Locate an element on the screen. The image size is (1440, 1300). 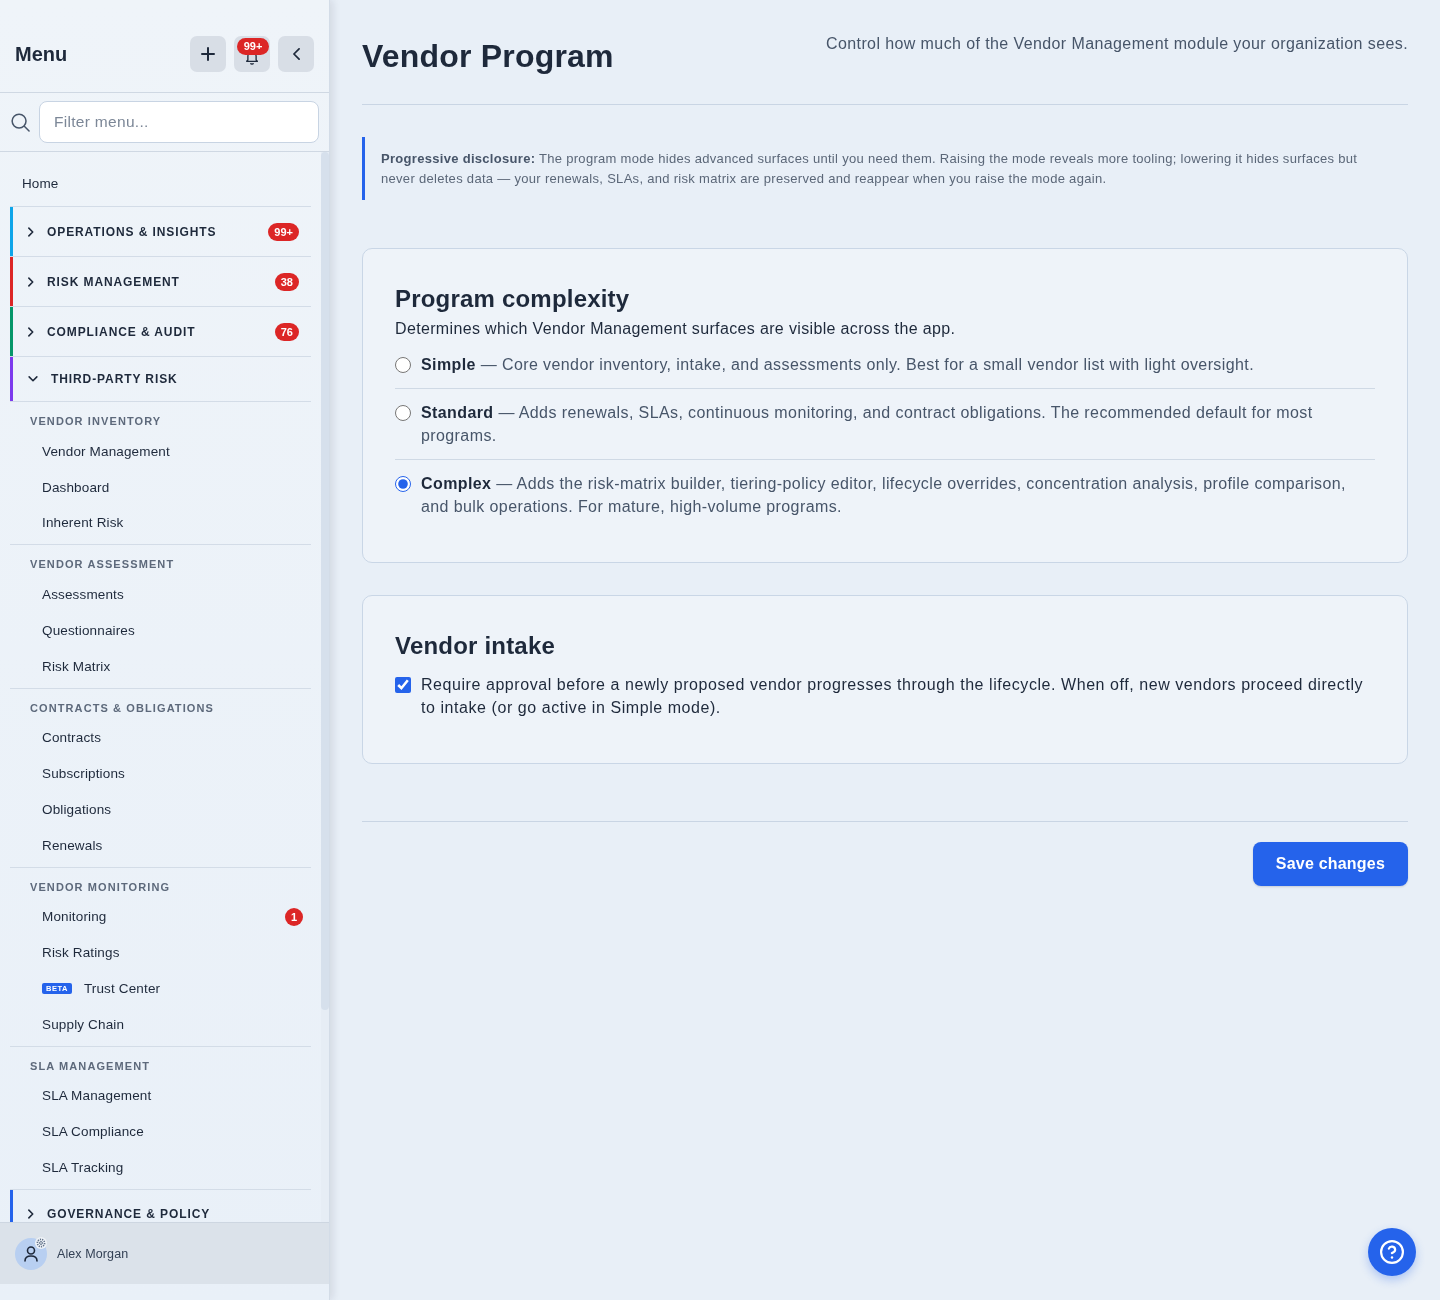
page-subtitle: Control how much of the Vendor Management module your organization sees. is located at coordinates (1117, 44).